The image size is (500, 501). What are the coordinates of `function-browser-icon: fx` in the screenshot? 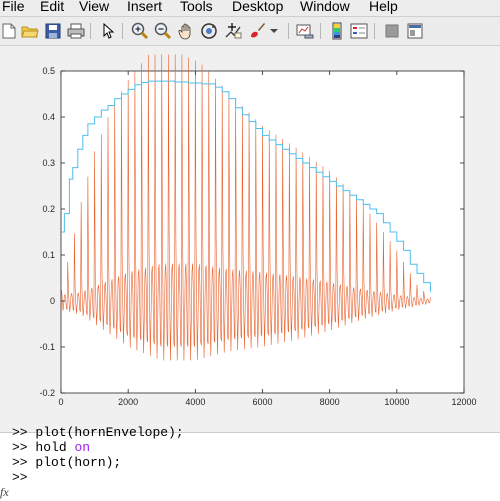 It's located at (4, 492).